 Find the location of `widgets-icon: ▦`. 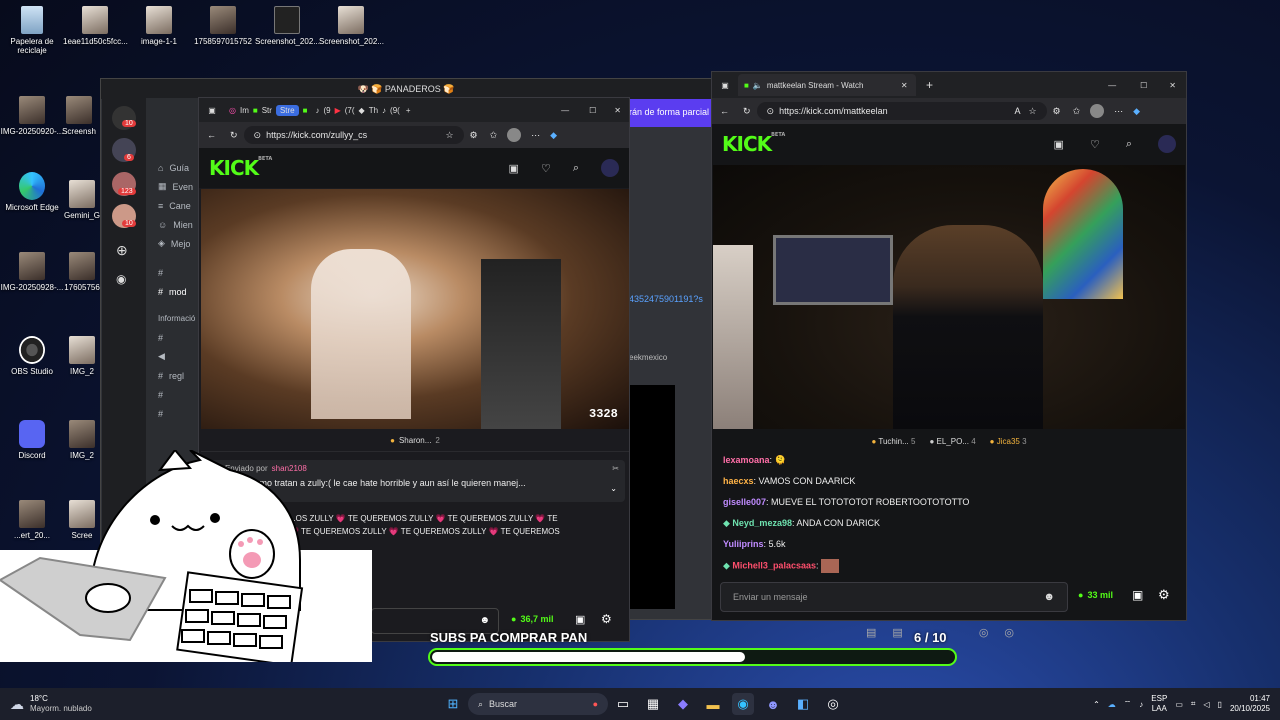

widgets-icon: ▦ is located at coordinates (653, 704).